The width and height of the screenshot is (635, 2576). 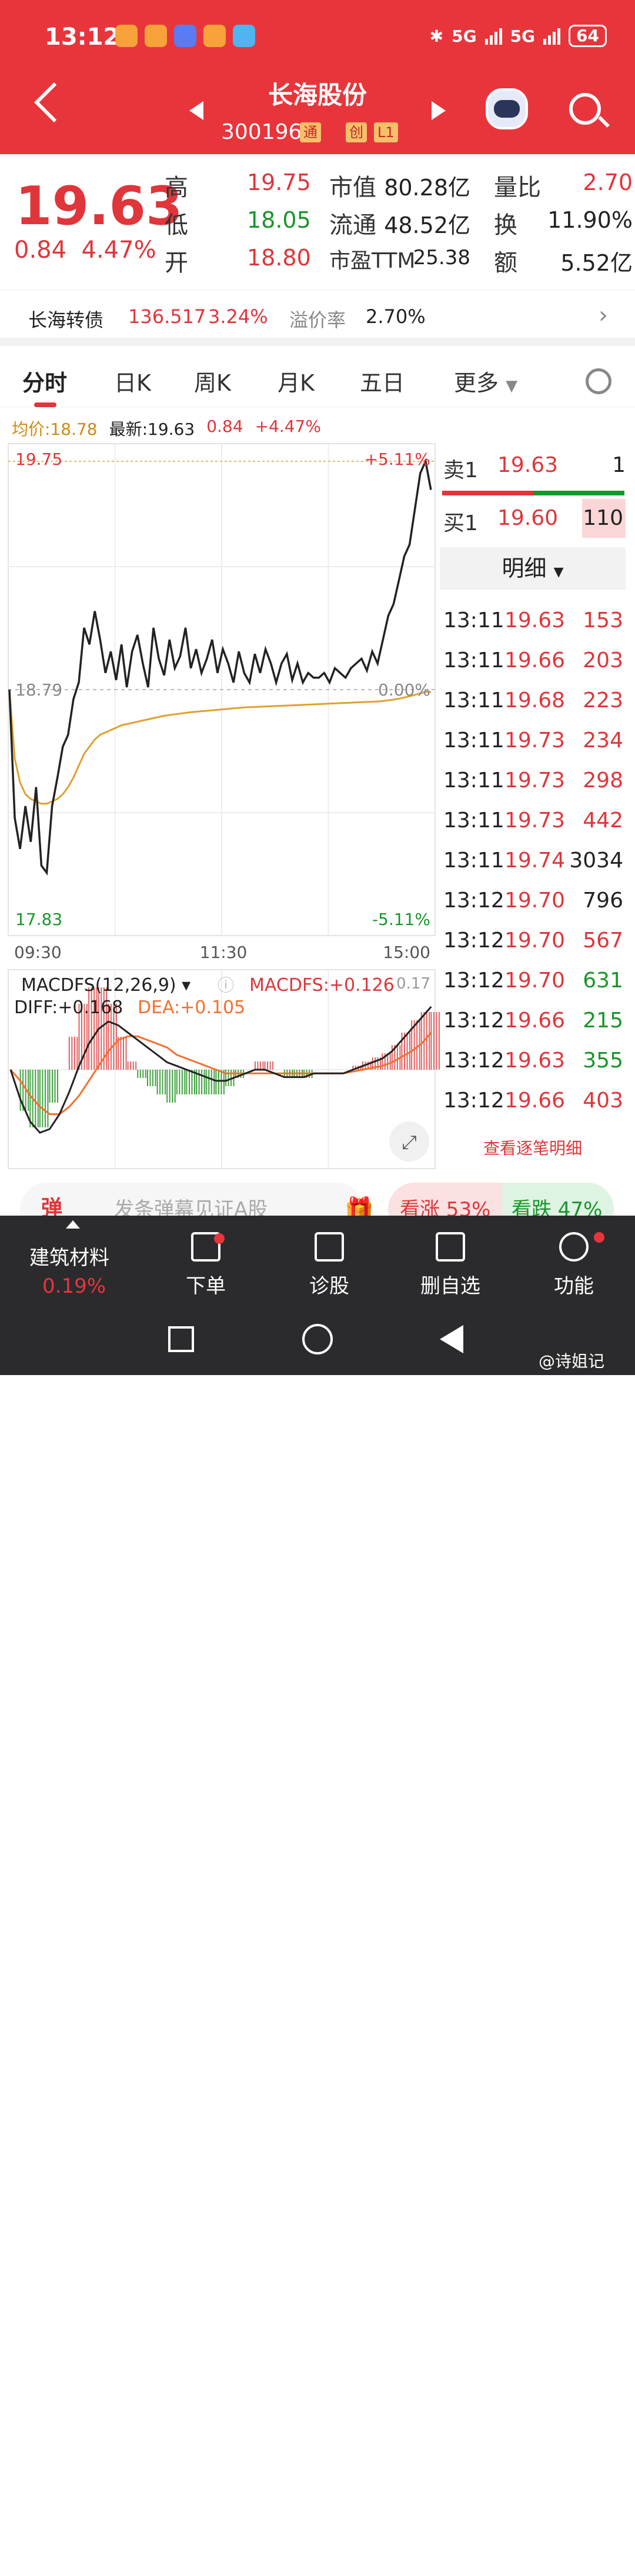 I want to click on trade-volume: 442, so click(x=603, y=820).